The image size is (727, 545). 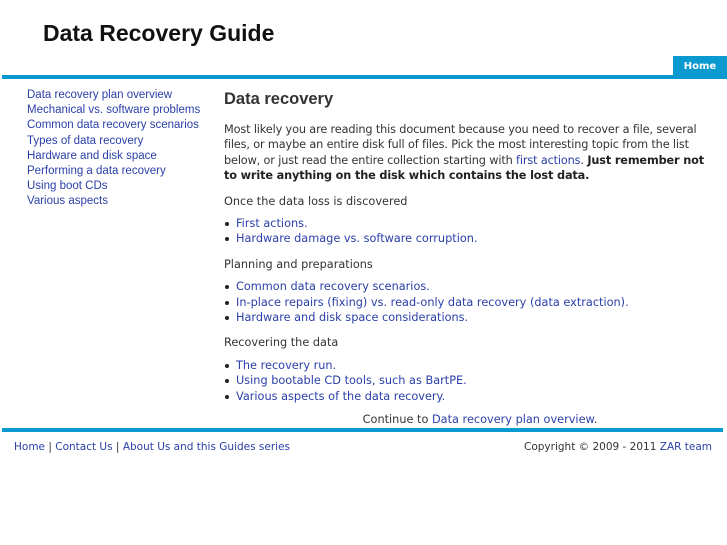 I want to click on section-label: Recovering the data, so click(x=281, y=343).